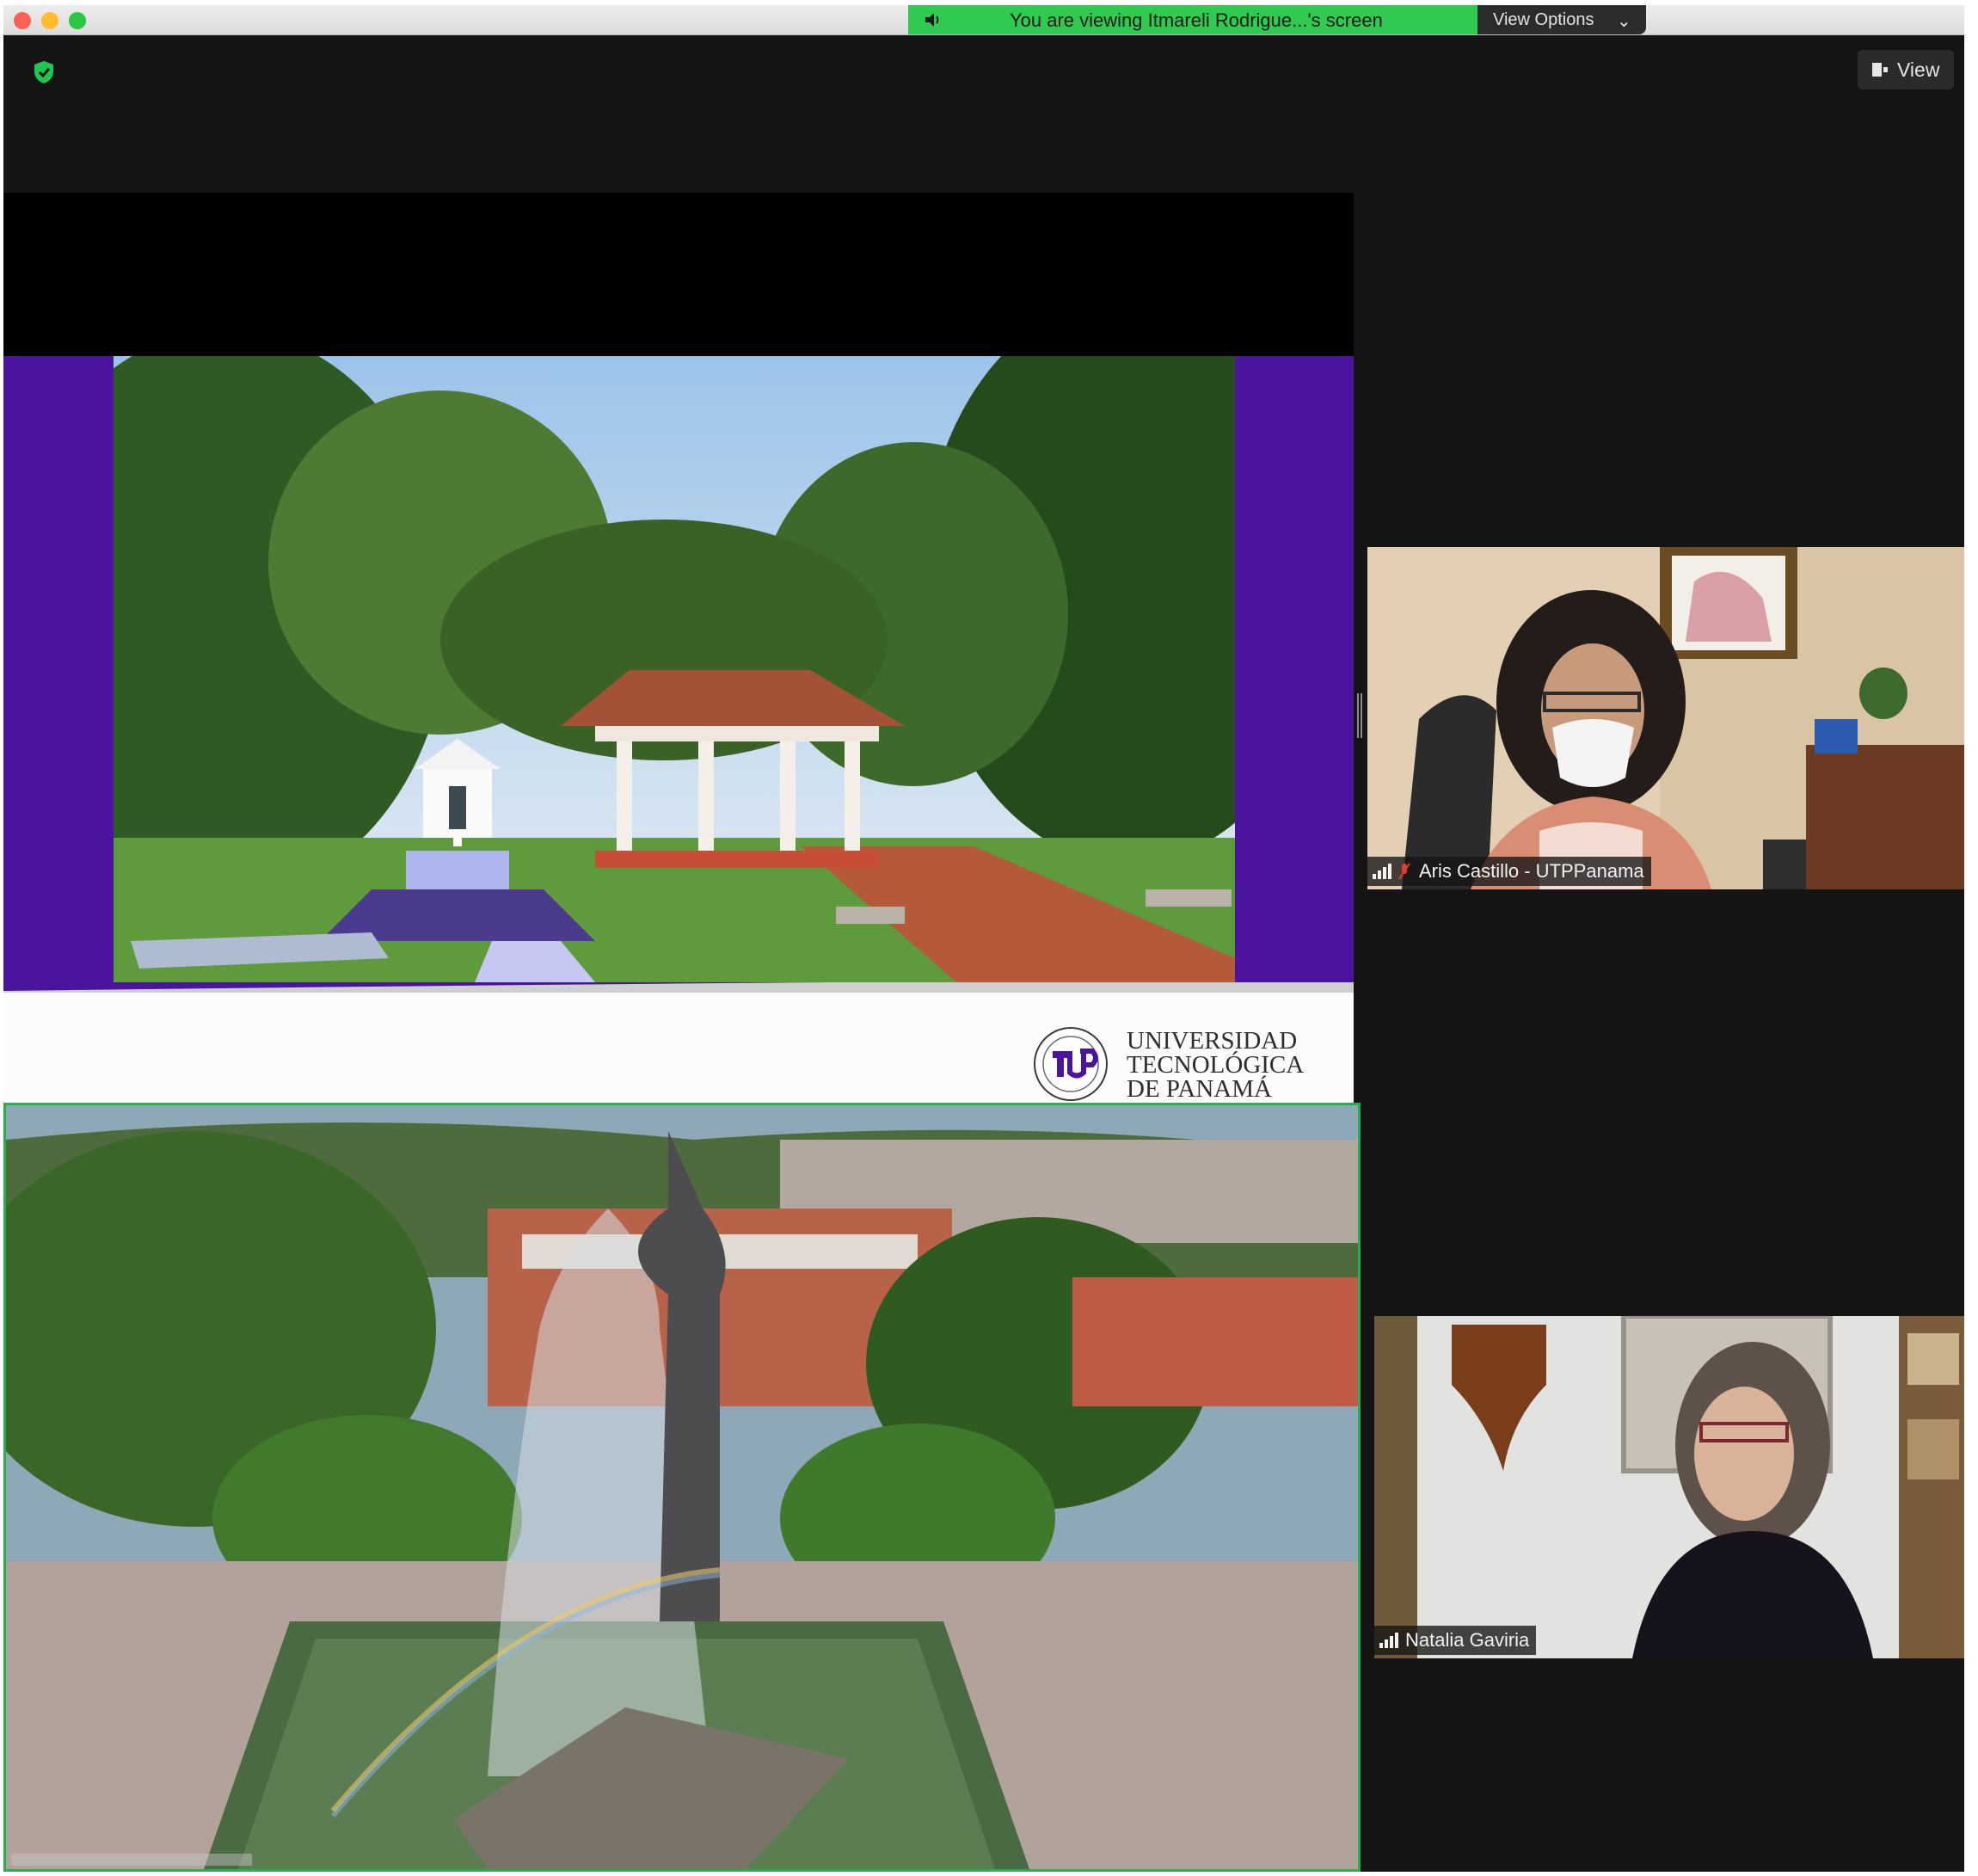  What do you see at coordinates (1880, 70) in the screenshot?
I see `layout-icon` at bounding box center [1880, 70].